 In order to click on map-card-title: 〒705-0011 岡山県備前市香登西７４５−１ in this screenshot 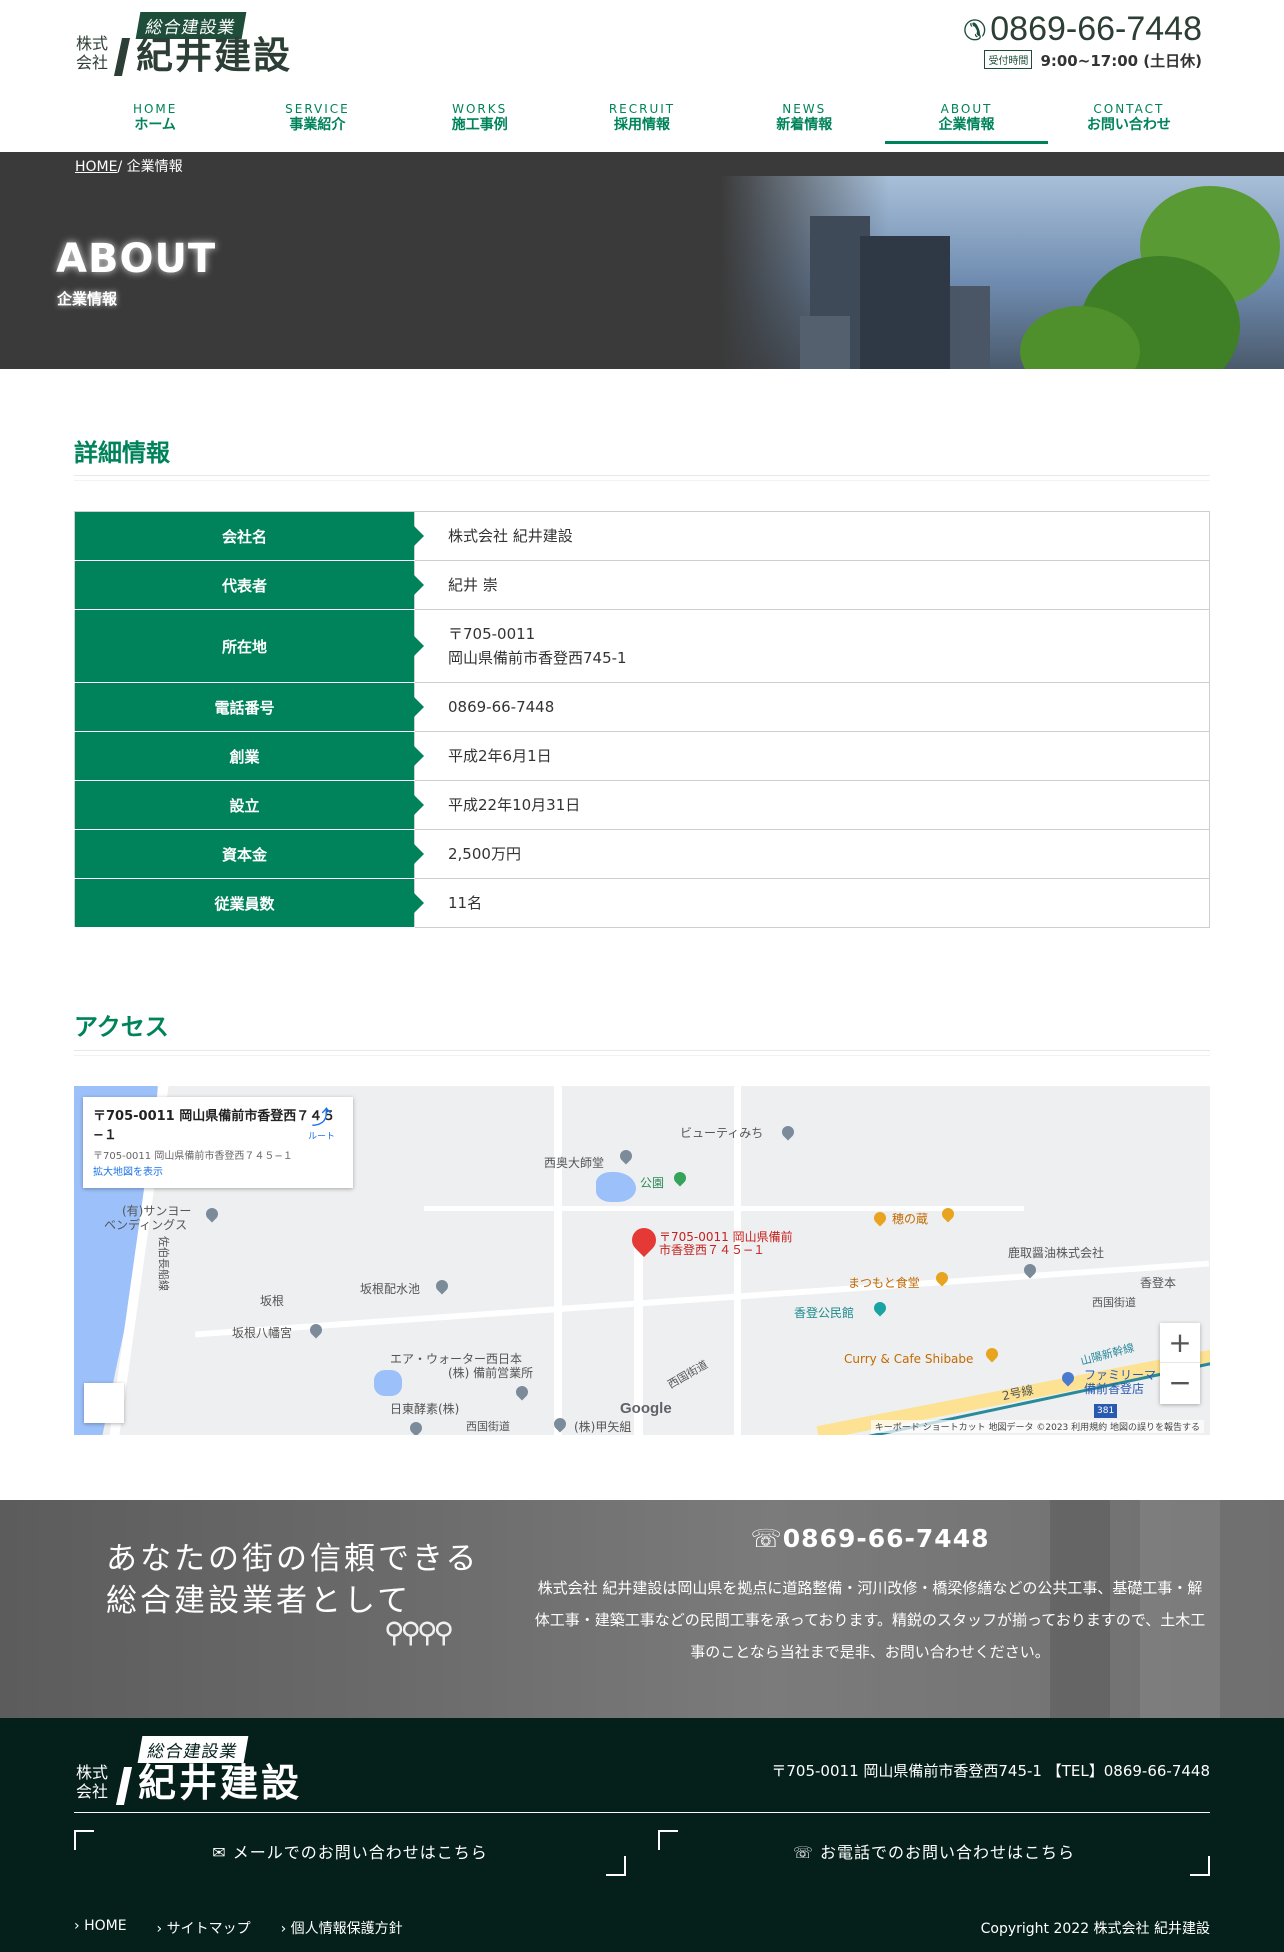, I will do `click(214, 1126)`.